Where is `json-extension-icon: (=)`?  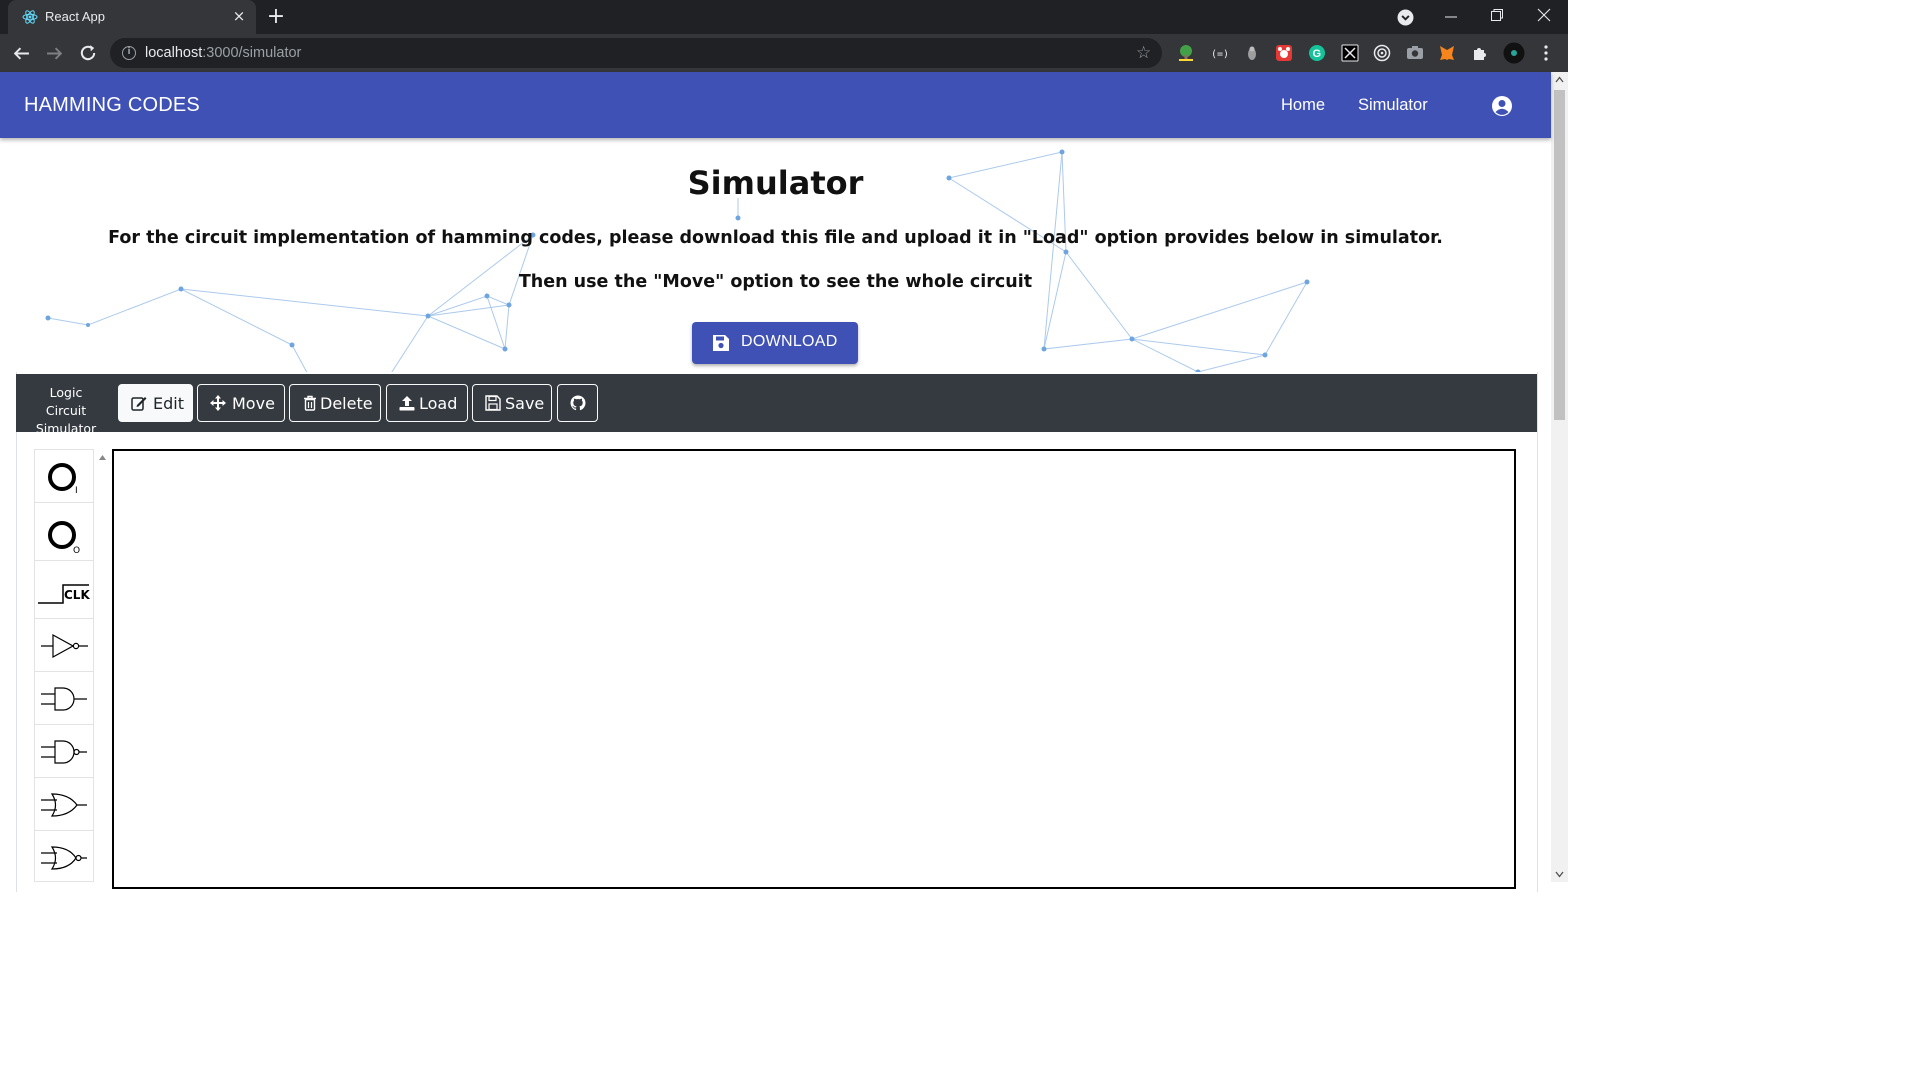 json-extension-icon: (=) is located at coordinates (1219, 53).